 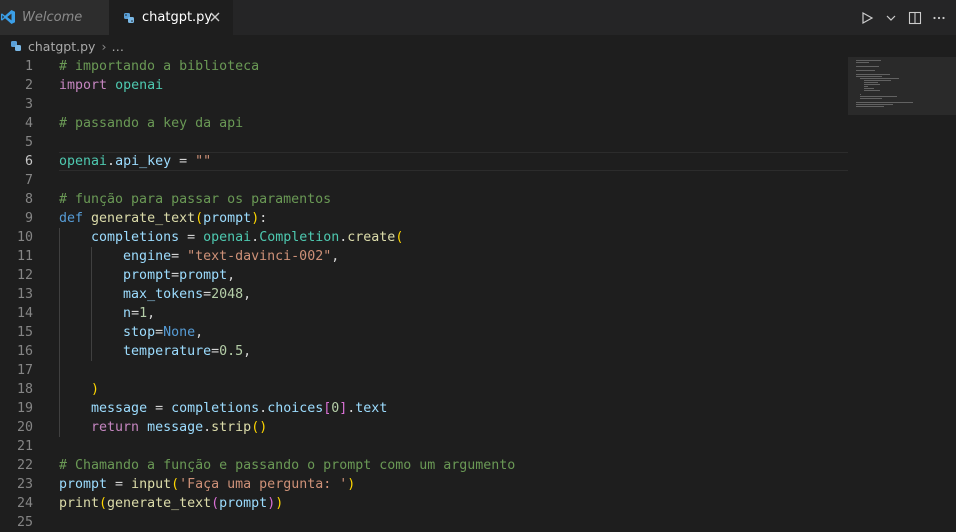 I want to click on close-icon, so click(x=215, y=17).